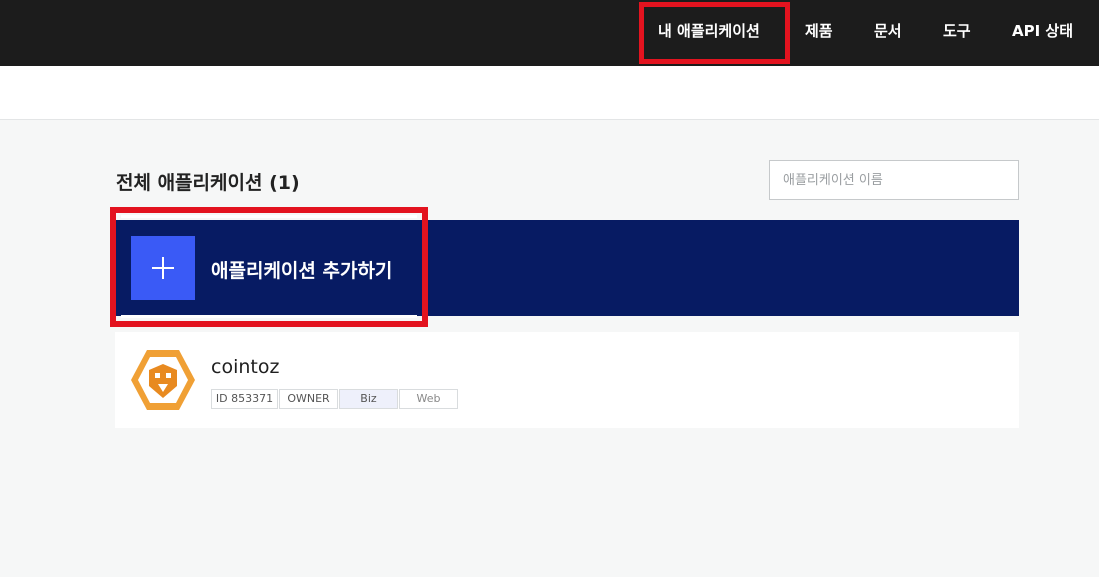 This screenshot has height=577, width=1099. Describe the element at coordinates (244, 399) in the screenshot. I see `app-id-tag: ID 853371` at that location.